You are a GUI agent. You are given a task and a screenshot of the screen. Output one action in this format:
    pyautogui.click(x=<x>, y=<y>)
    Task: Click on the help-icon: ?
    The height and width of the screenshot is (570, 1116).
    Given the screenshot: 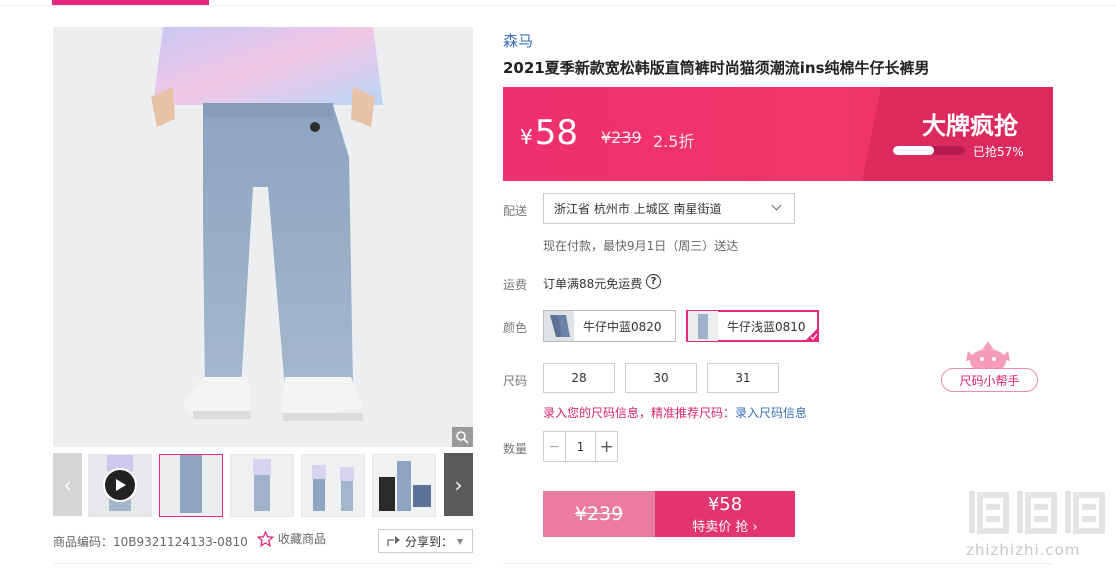 What is the action you would take?
    pyautogui.click(x=653, y=281)
    